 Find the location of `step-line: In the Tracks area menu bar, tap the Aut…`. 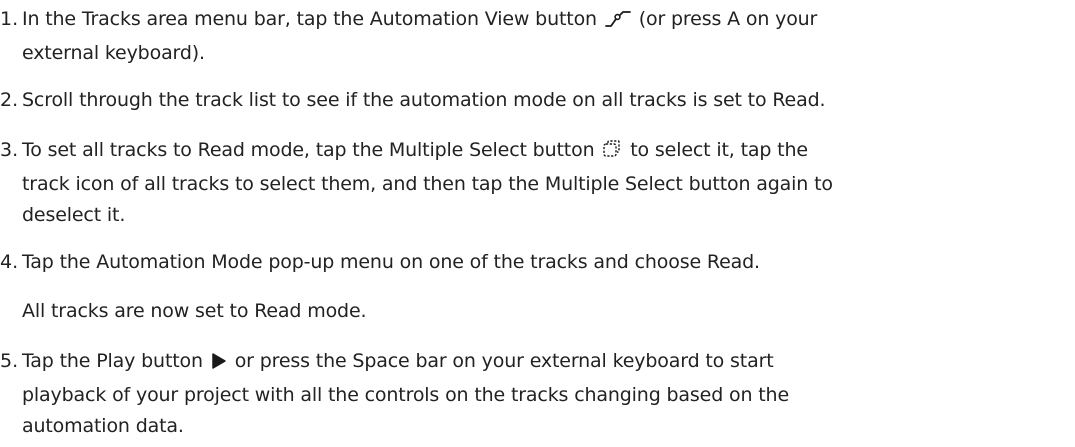

step-line: In the Tracks area menu bar, tap the Aut… is located at coordinates (548, 21).